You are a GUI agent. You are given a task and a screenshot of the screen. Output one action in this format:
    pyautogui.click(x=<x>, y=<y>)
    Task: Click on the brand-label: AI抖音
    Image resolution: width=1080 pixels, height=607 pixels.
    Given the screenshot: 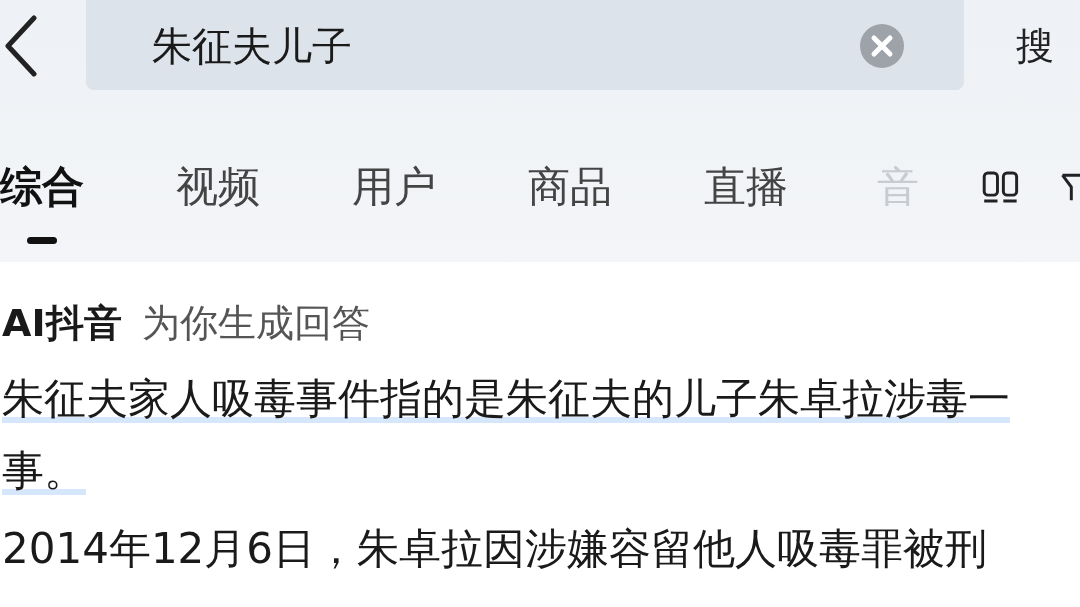 What is the action you would take?
    pyautogui.click(x=62, y=323)
    